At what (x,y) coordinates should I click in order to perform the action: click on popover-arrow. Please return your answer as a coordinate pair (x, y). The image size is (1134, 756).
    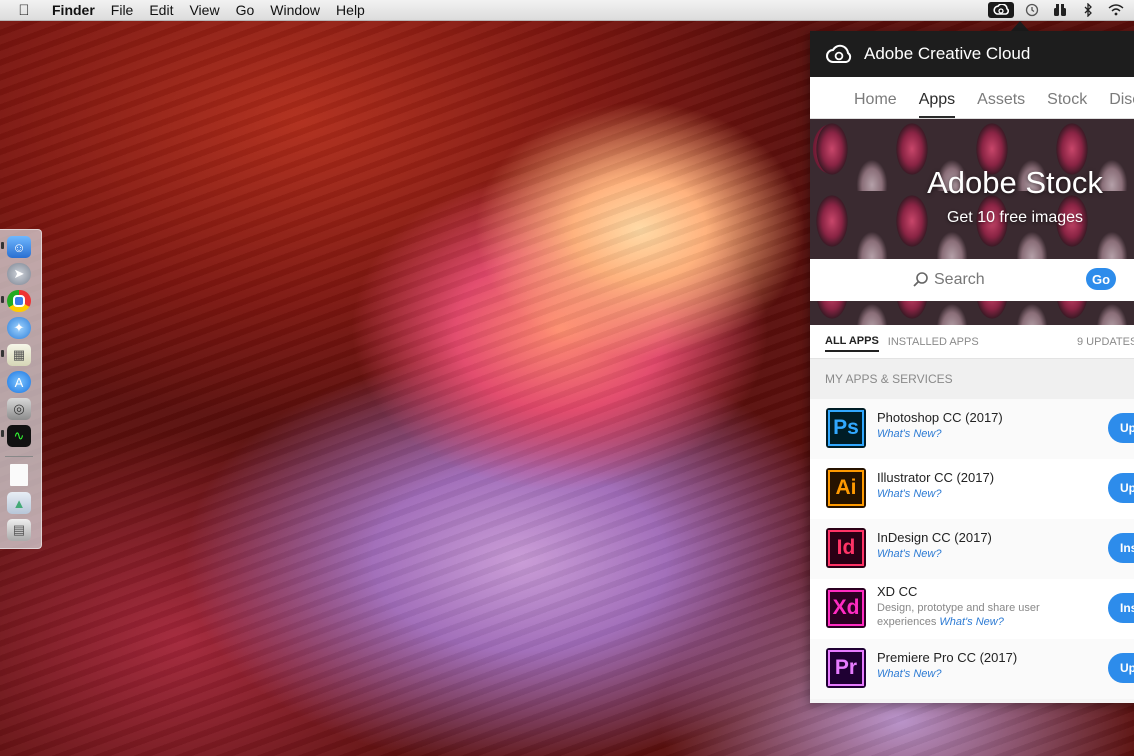
    Looking at the image, I should click on (1020, 26).